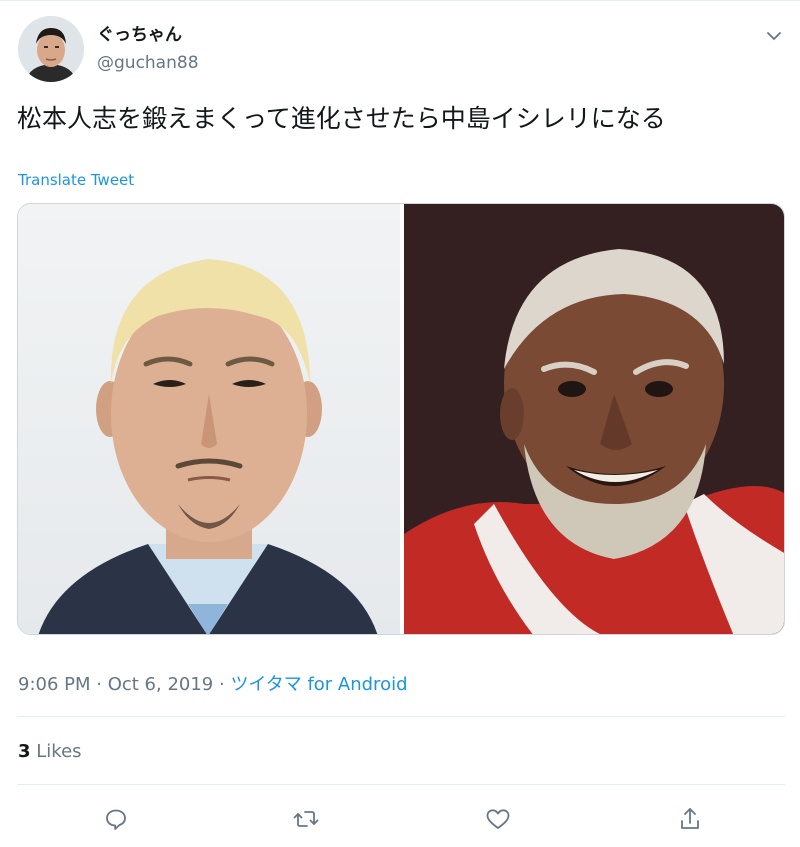 The width and height of the screenshot is (800, 847). I want to click on translate-tweet-link: Translate Tweet, so click(76, 180).